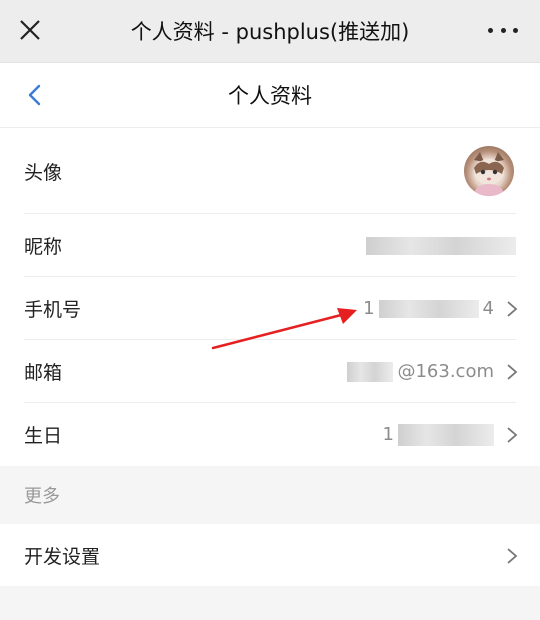 Image resolution: width=540 pixels, height=620 pixels. What do you see at coordinates (428, 308) in the screenshot?
I see `phone-value-redacted` at bounding box center [428, 308].